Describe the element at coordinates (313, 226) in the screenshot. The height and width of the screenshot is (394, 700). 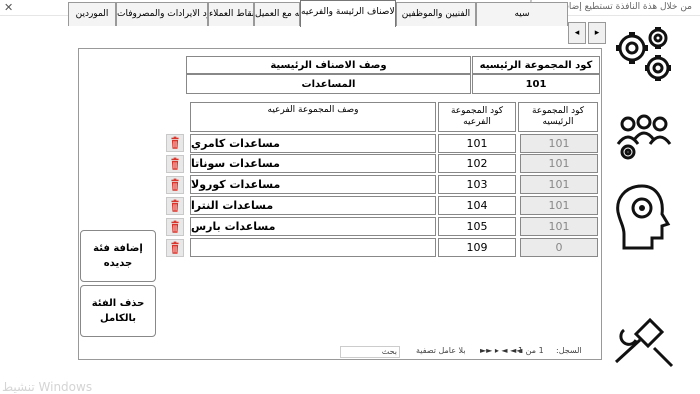
I see `cell-sub-desc: مساعدات بارس` at that location.